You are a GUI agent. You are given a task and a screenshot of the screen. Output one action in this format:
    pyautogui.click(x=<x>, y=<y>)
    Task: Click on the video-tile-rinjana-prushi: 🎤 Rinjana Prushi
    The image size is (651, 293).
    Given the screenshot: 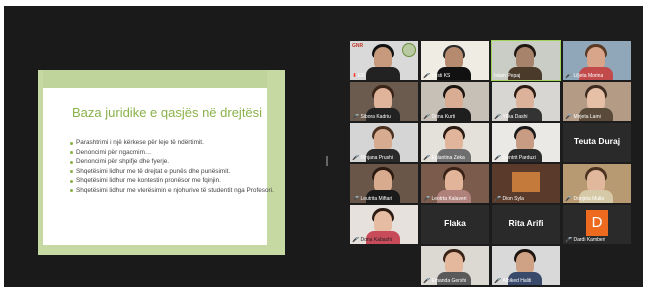 What is the action you would take?
    pyautogui.click(x=384, y=142)
    